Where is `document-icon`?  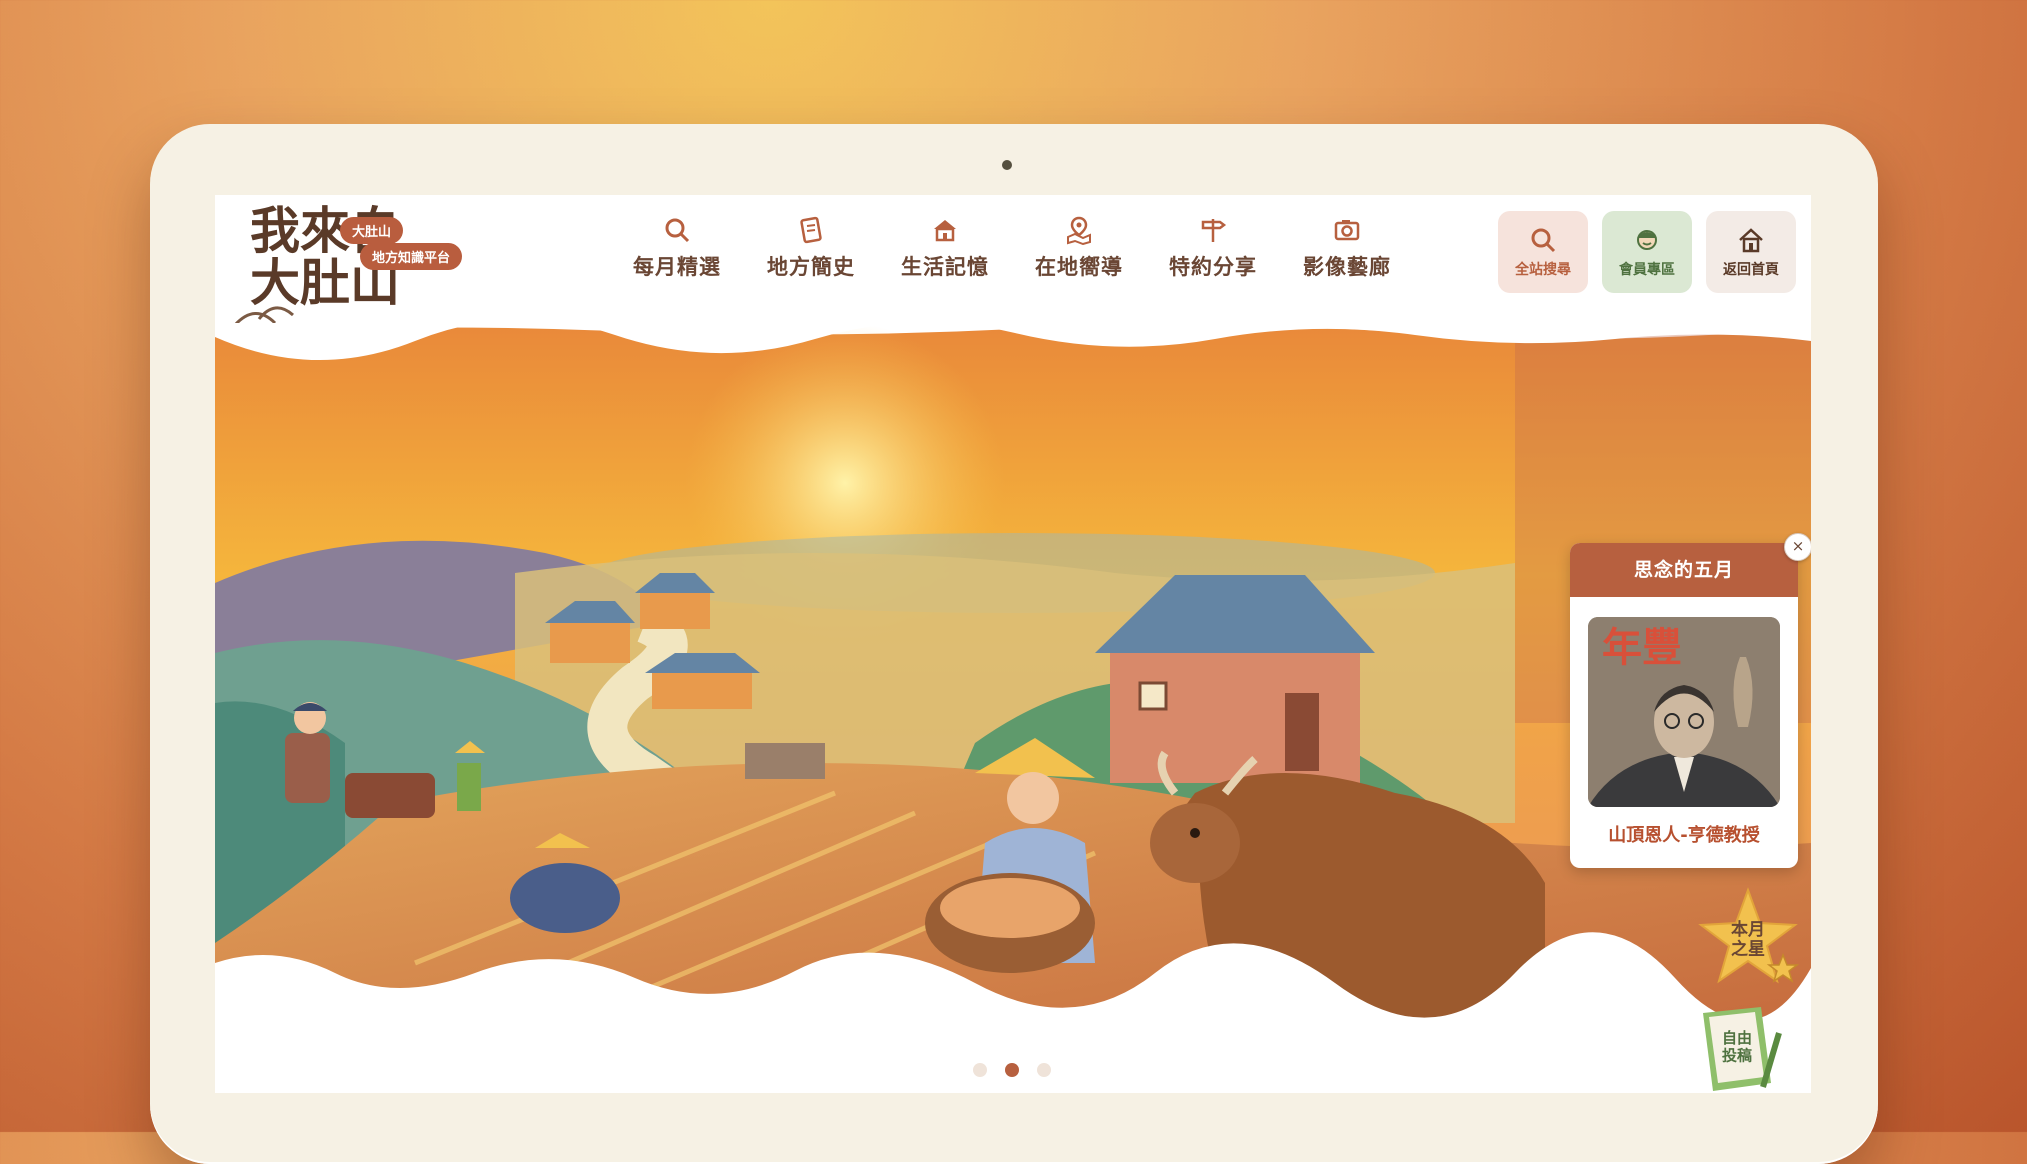
document-icon is located at coordinates (811, 230).